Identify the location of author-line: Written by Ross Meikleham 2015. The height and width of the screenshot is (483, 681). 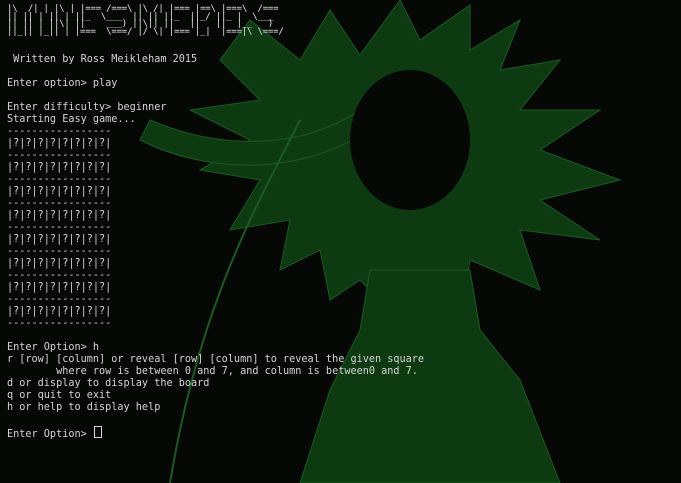
(102, 60).